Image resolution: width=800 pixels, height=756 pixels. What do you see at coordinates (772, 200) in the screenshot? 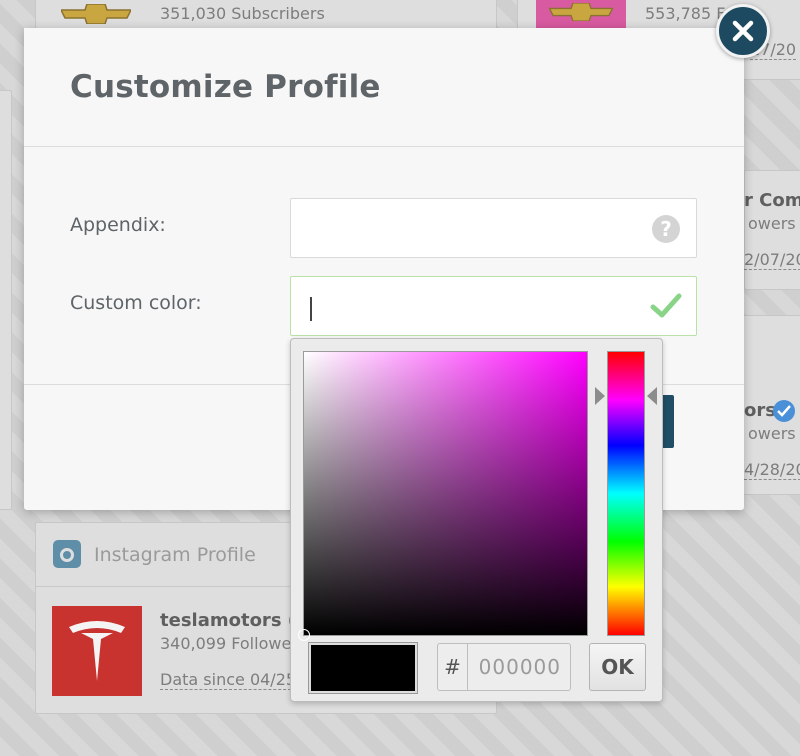
I see `bg-company-name: r Comp` at bounding box center [772, 200].